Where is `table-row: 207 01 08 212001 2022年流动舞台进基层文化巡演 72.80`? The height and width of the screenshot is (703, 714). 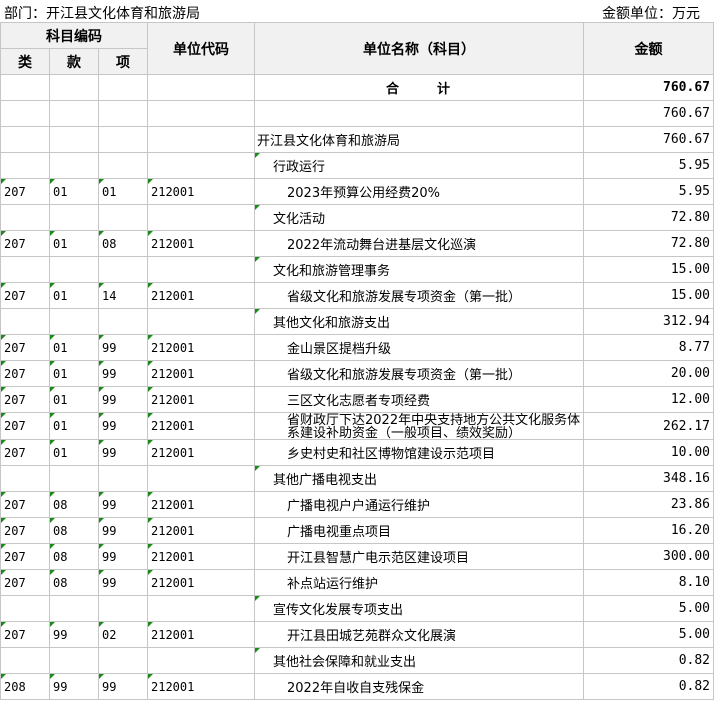
table-row: 207 01 08 212001 2022年流动舞台进基层文化巡演 72.80 is located at coordinates (357, 243).